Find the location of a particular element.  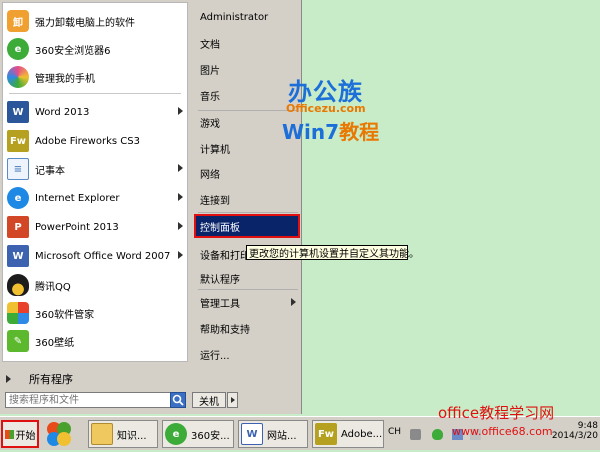

program-item-word-2013: W Word 2013 is located at coordinates (96, 112).